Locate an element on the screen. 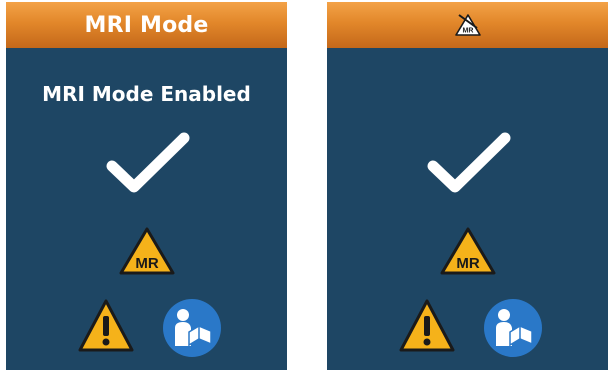 Image resolution: width=613 pixels, height=372 pixels. svg-text: MR is located at coordinates (467, 31).